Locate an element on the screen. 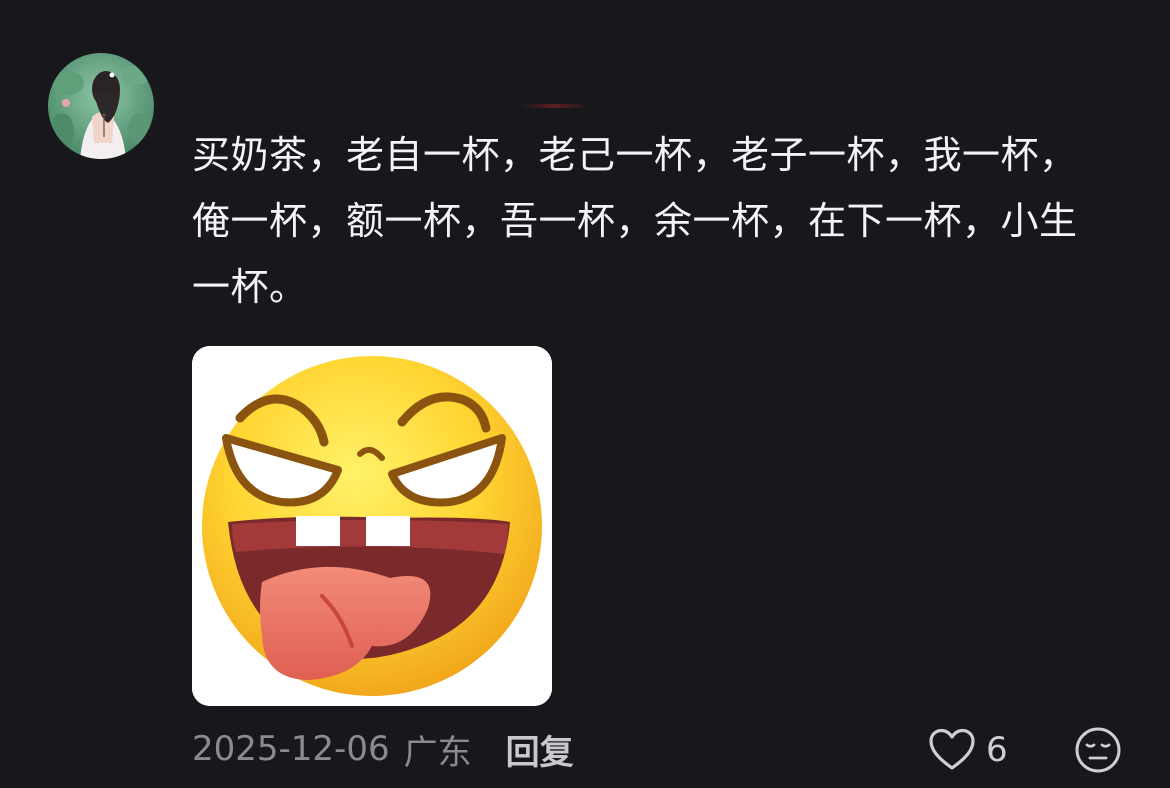 This screenshot has height=788, width=1170. like-button: 6 is located at coordinates (968, 750).